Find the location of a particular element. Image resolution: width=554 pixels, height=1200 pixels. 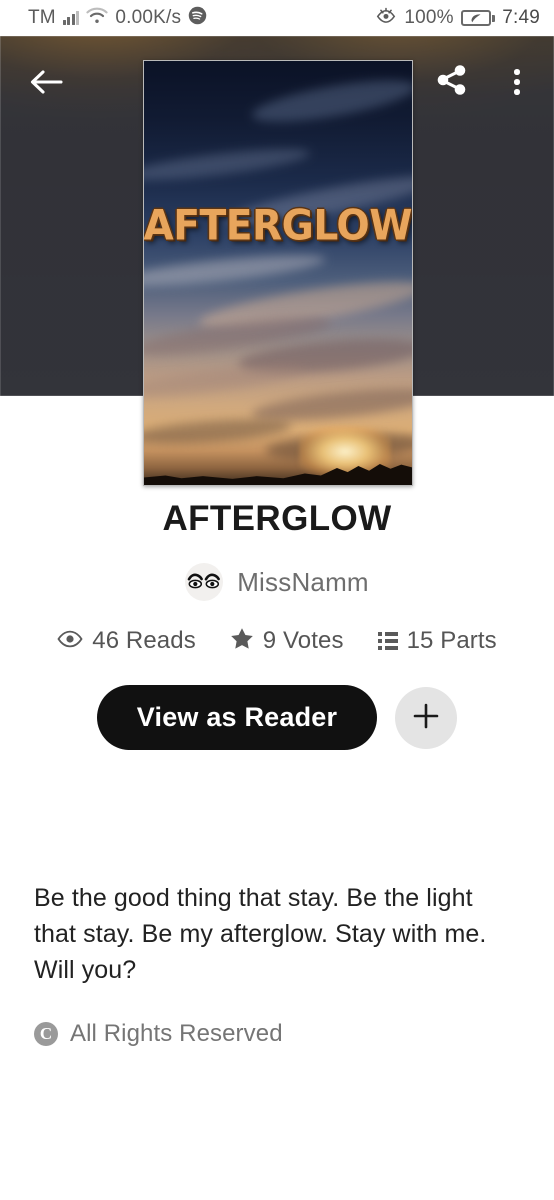

star-icon is located at coordinates (242, 641).